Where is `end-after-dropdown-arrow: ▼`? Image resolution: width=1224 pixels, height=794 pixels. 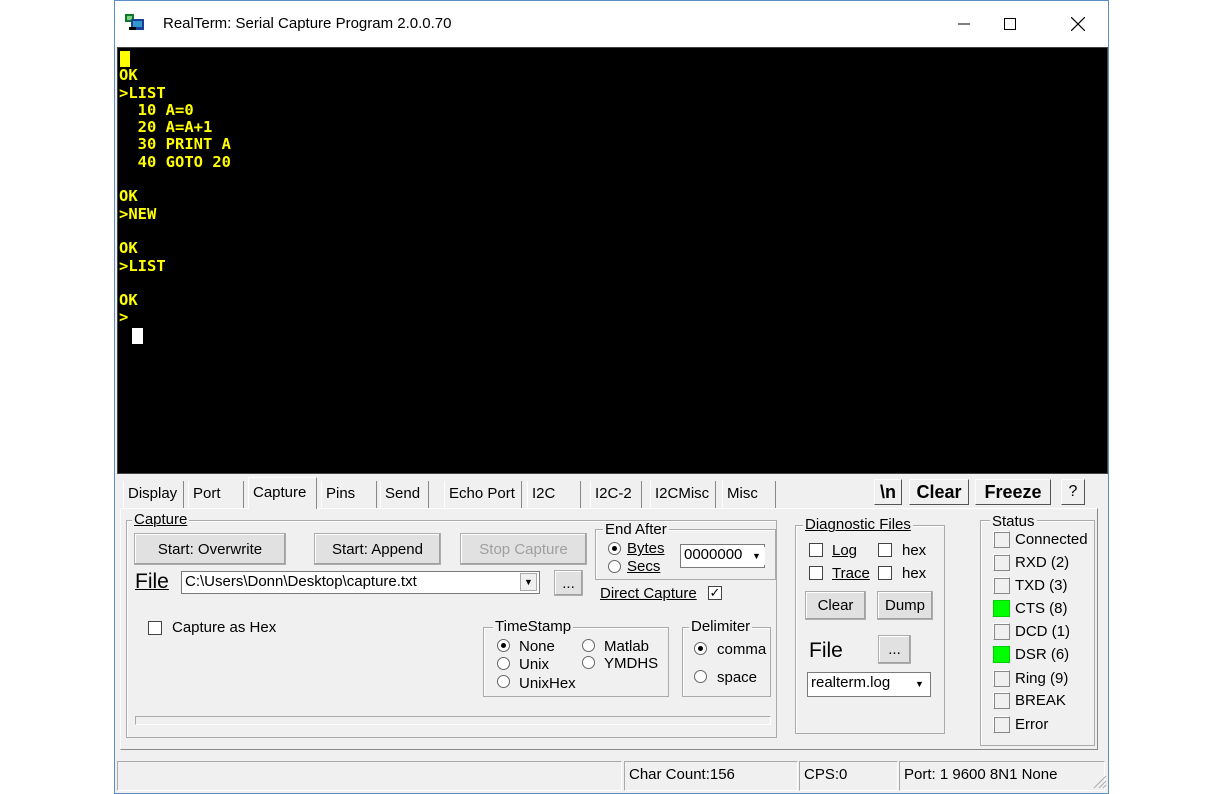
end-after-dropdown-arrow: ▼ is located at coordinates (756, 556).